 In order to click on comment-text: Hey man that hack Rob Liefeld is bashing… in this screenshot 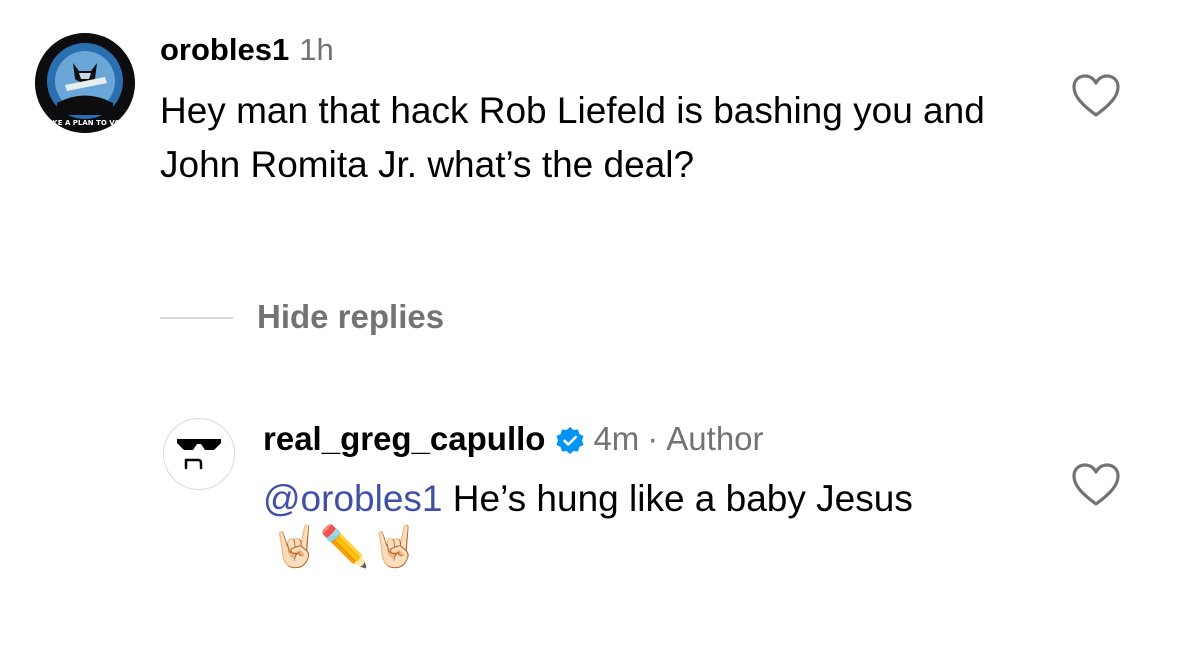, I will do `click(572, 137)`.